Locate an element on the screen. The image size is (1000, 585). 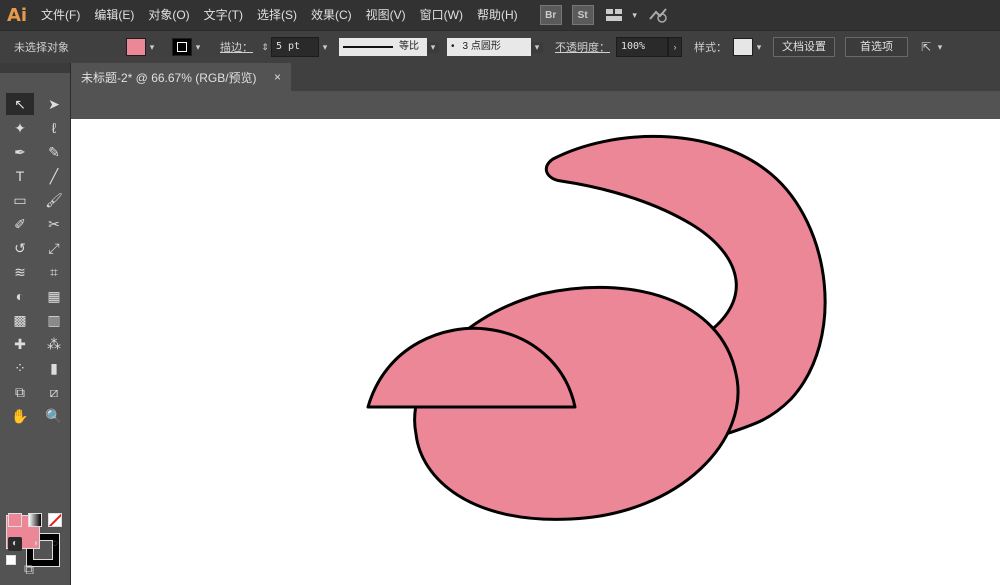
mesh-tool: ▩ is located at coordinates (20, 320).